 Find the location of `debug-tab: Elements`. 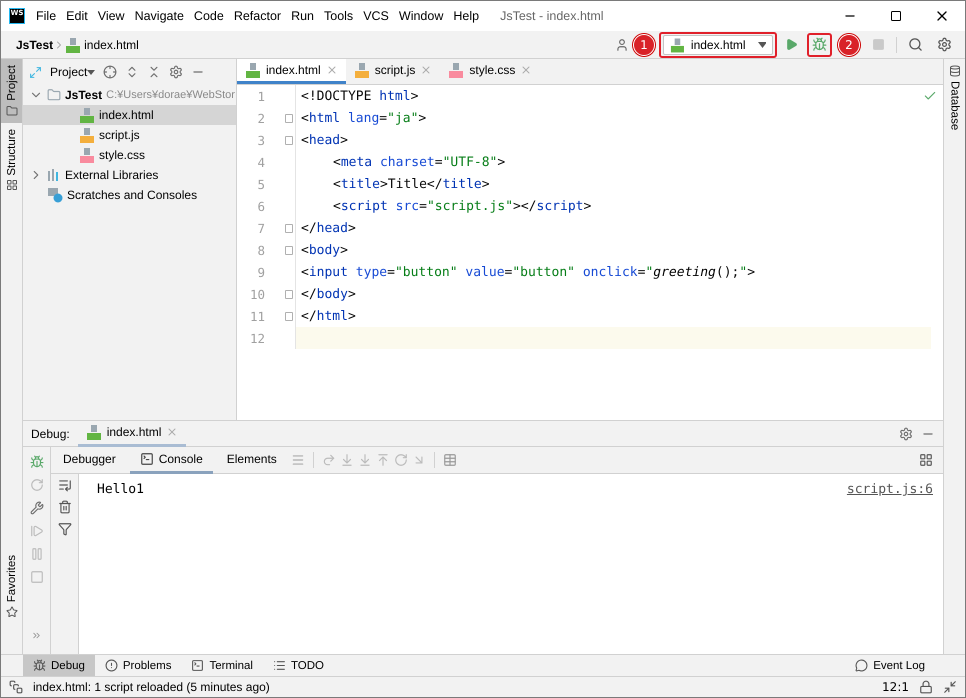

debug-tab: Elements is located at coordinates (251, 460).